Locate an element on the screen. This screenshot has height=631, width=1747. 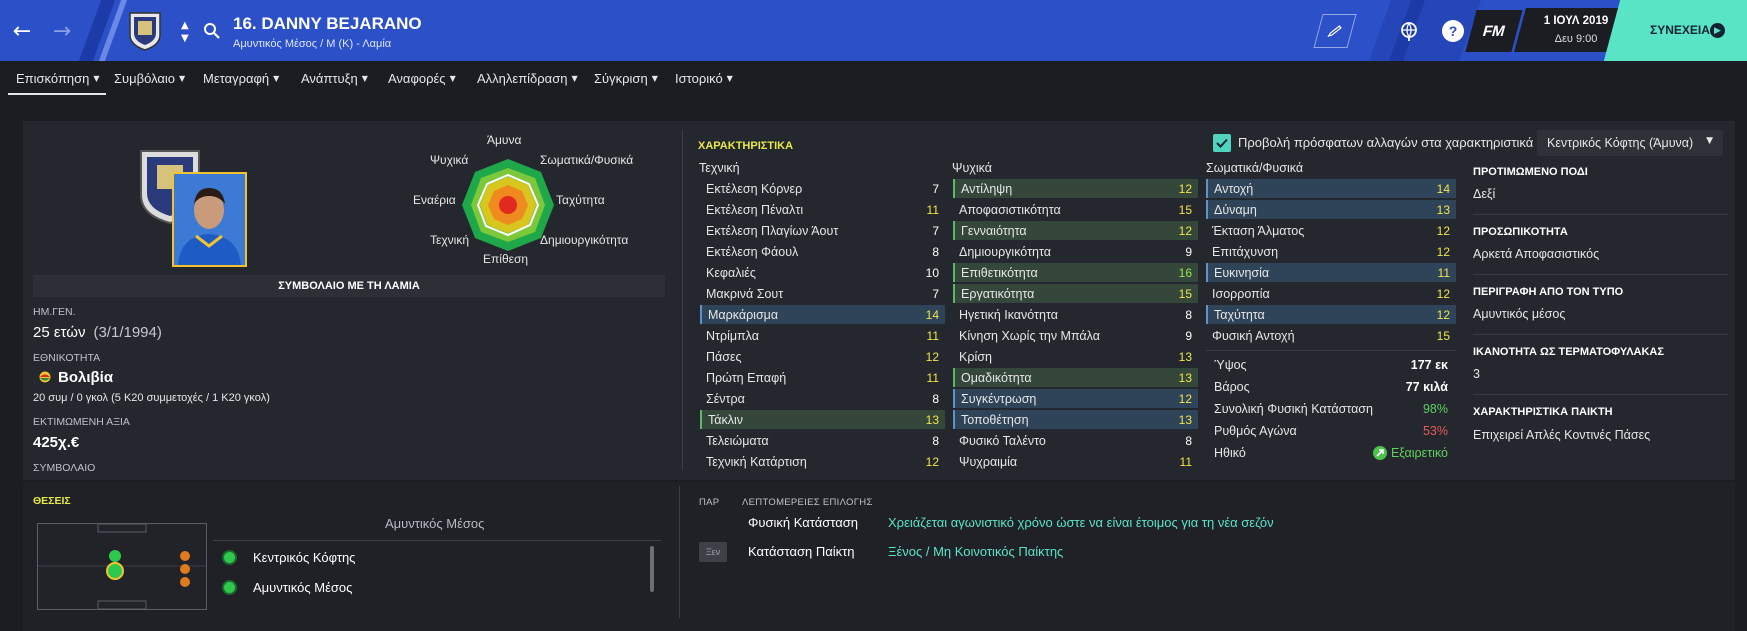
attribute-row: Εργατικότητα 15 is located at coordinates (1075, 293).